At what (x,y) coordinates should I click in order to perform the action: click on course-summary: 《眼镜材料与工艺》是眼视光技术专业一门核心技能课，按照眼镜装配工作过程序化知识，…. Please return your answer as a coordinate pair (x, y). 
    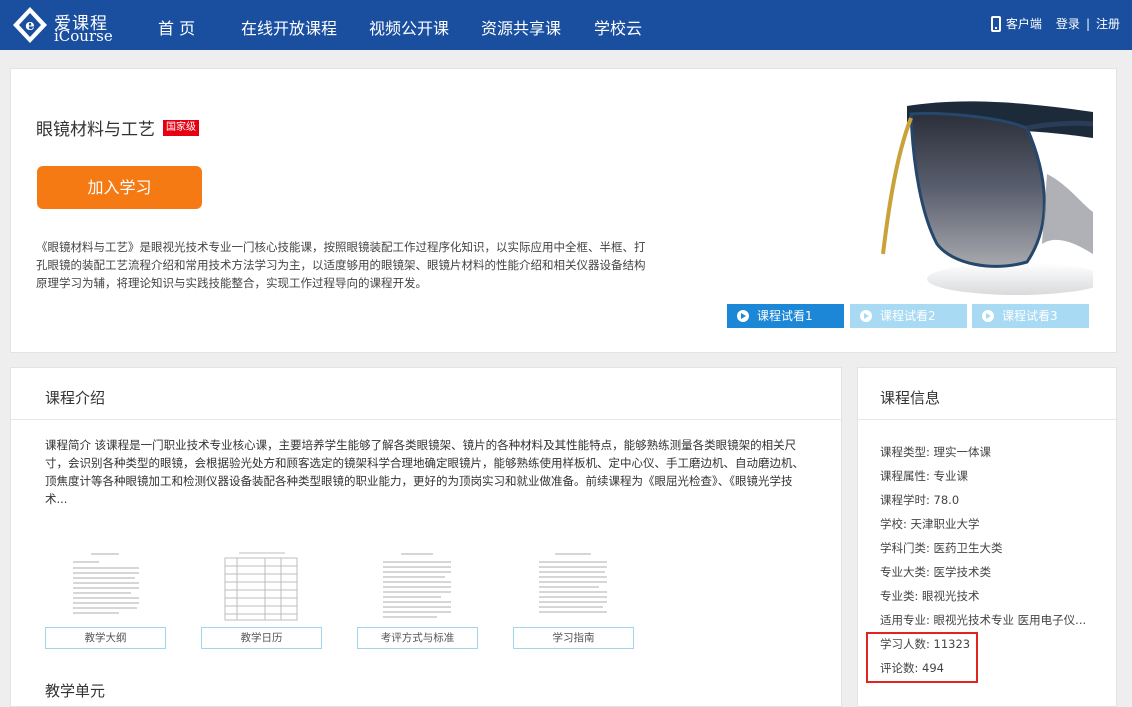
    Looking at the image, I should click on (341, 265).